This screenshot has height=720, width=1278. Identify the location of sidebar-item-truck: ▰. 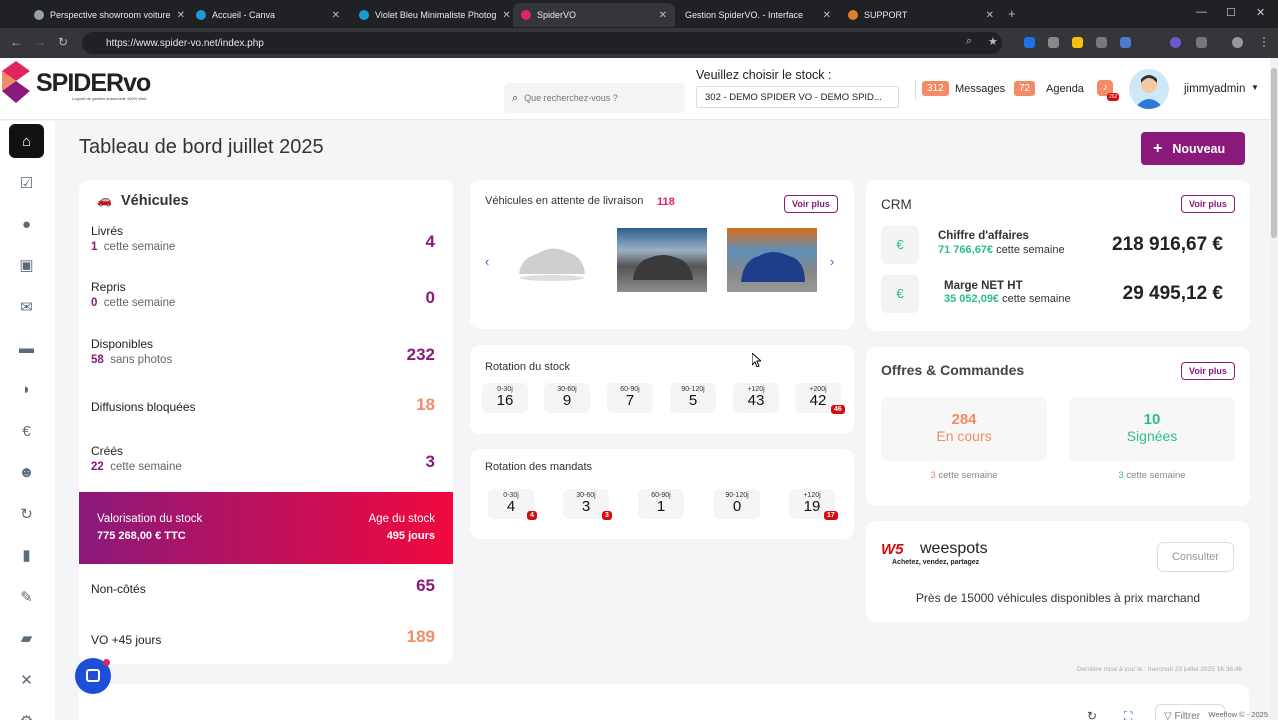
(26, 638).